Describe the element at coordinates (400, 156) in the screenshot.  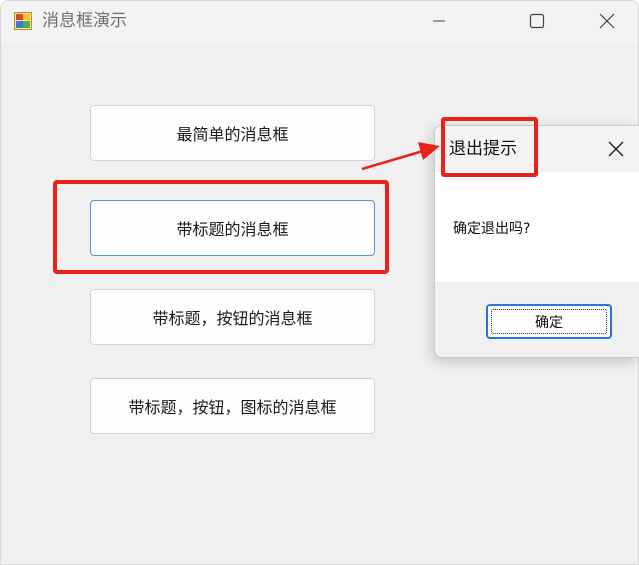
I see `annotation-arrow` at that location.